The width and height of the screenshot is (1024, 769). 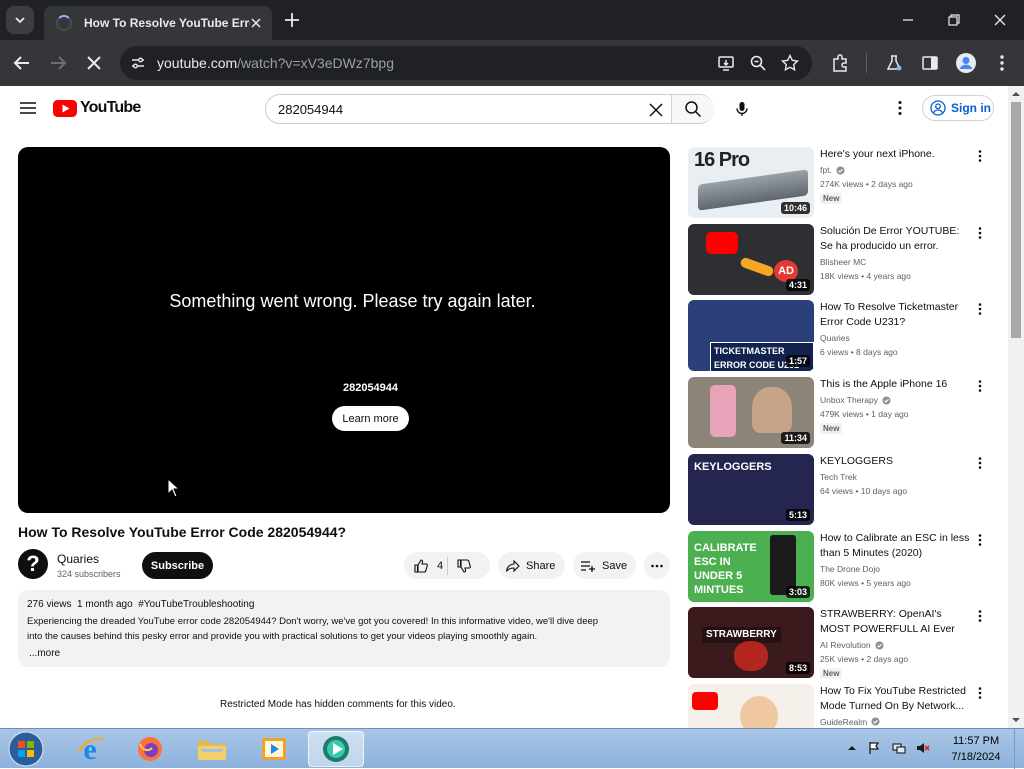 What do you see at coordinates (751, 336) in the screenshot?
I see `video-thumbnail: TICKETMASTER ERROR CODE U231 1:57` at bounding box center [751, 336].